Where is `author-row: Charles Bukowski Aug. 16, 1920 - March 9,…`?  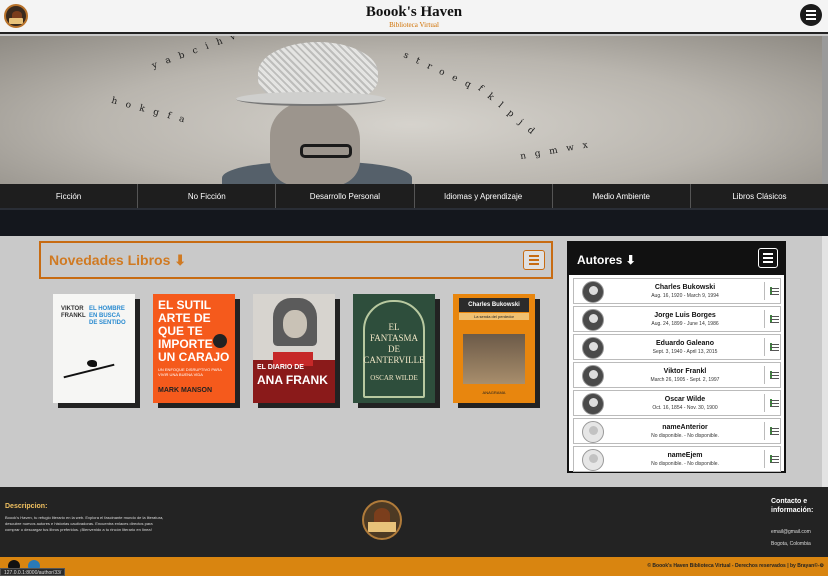 author-row: Charles Bukowski Aug. 16, 1920 - March 9,… is located at coordinates (677, 291).